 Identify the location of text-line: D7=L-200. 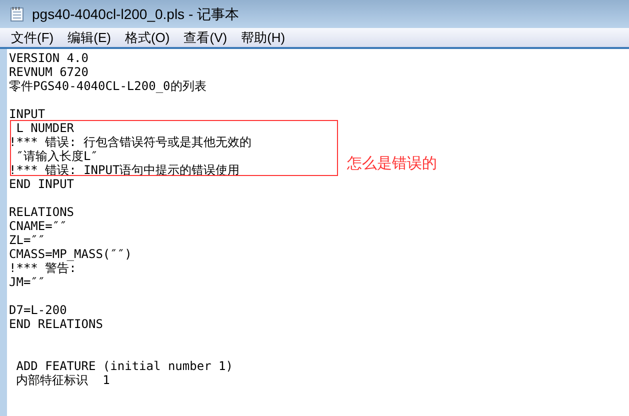
(38, 310).